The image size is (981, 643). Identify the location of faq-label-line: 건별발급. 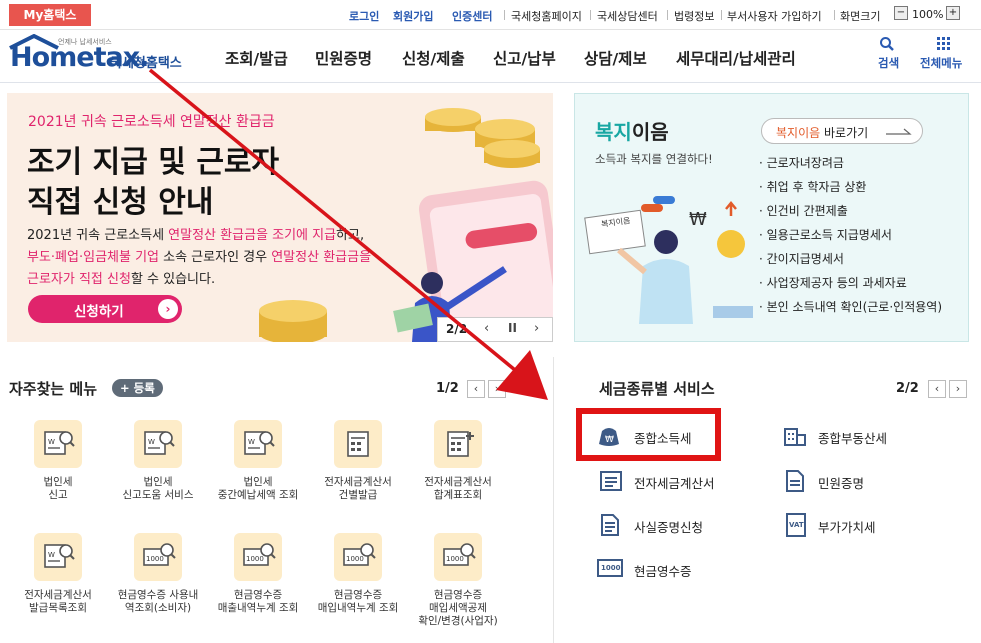
(358, 495).